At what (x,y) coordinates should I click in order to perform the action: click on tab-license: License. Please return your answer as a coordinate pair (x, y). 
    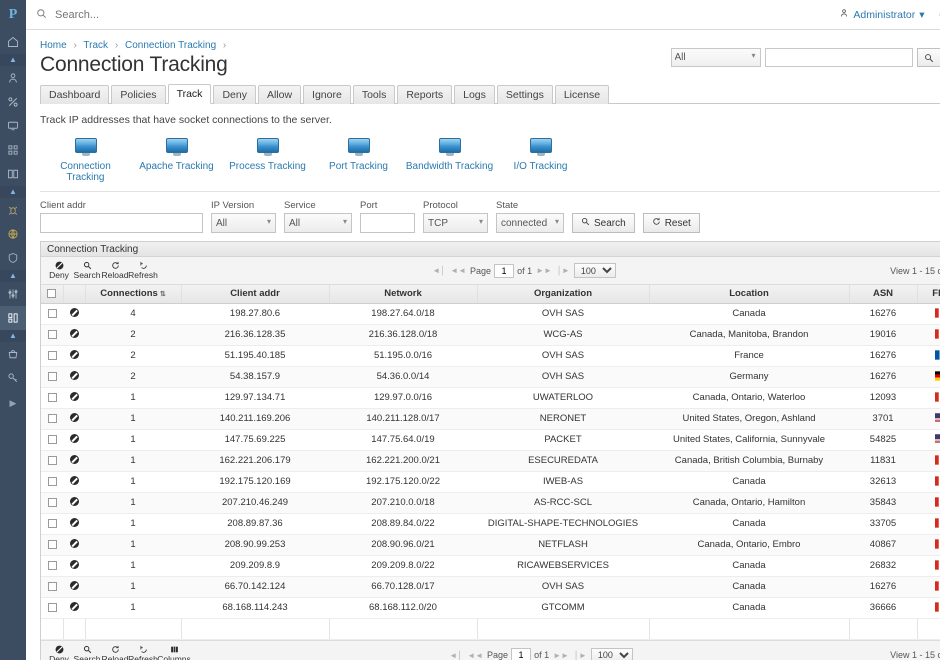
    Looking at the image, I should click on (582, 94).